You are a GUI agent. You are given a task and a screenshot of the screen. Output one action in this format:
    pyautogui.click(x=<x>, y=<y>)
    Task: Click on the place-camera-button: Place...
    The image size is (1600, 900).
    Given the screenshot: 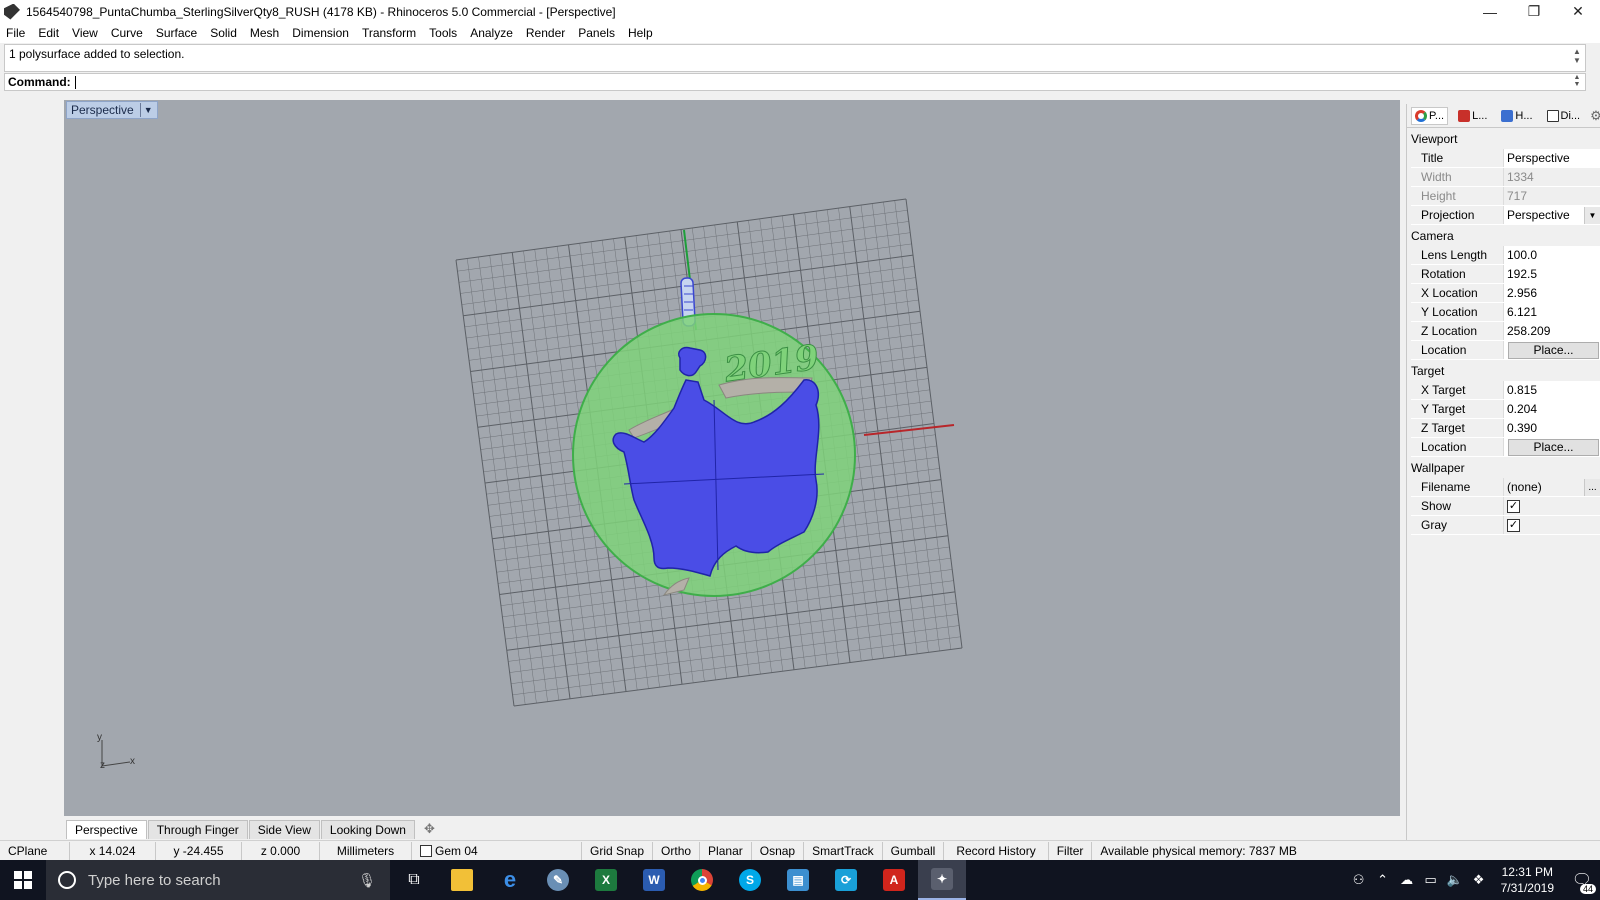 What is the action you would take?
    pyautogui.click(x=1553, y=350)
    